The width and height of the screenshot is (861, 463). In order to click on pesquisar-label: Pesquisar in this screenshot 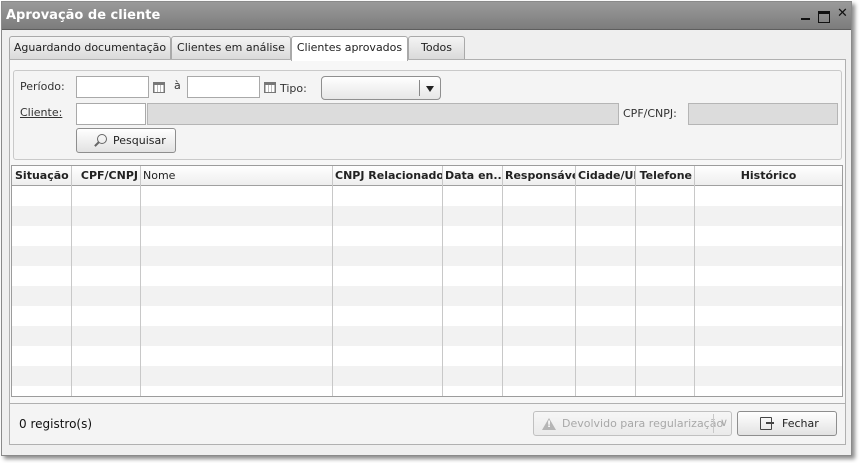, I will do `click(139, 140)`.